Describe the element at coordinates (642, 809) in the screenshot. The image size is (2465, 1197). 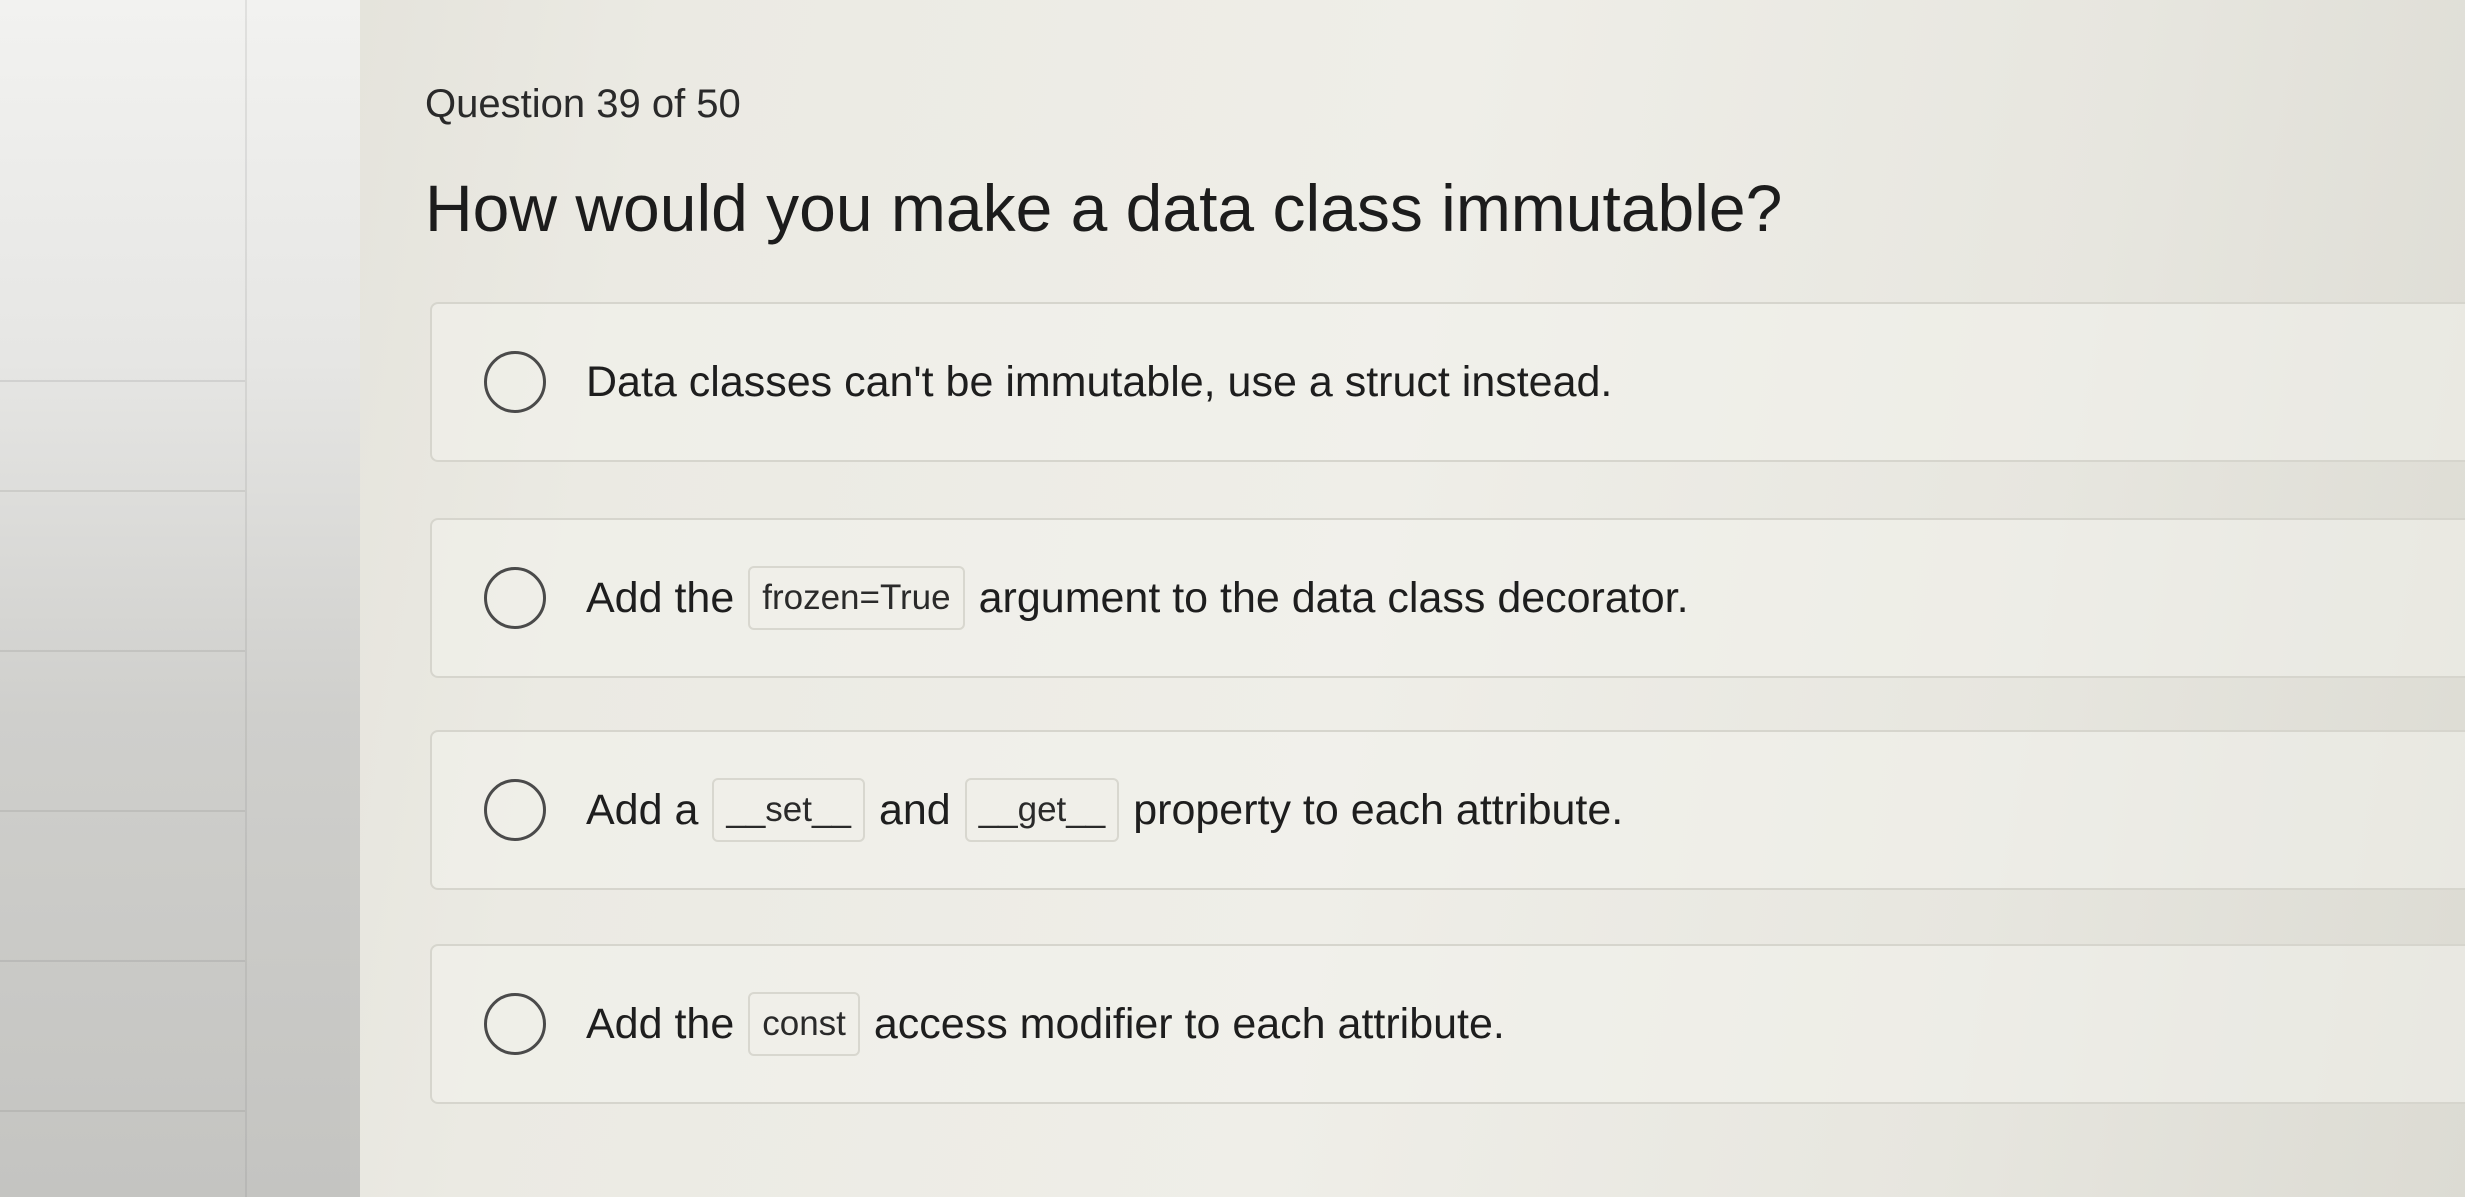
I see `option-text-pre: Add a` at that location.